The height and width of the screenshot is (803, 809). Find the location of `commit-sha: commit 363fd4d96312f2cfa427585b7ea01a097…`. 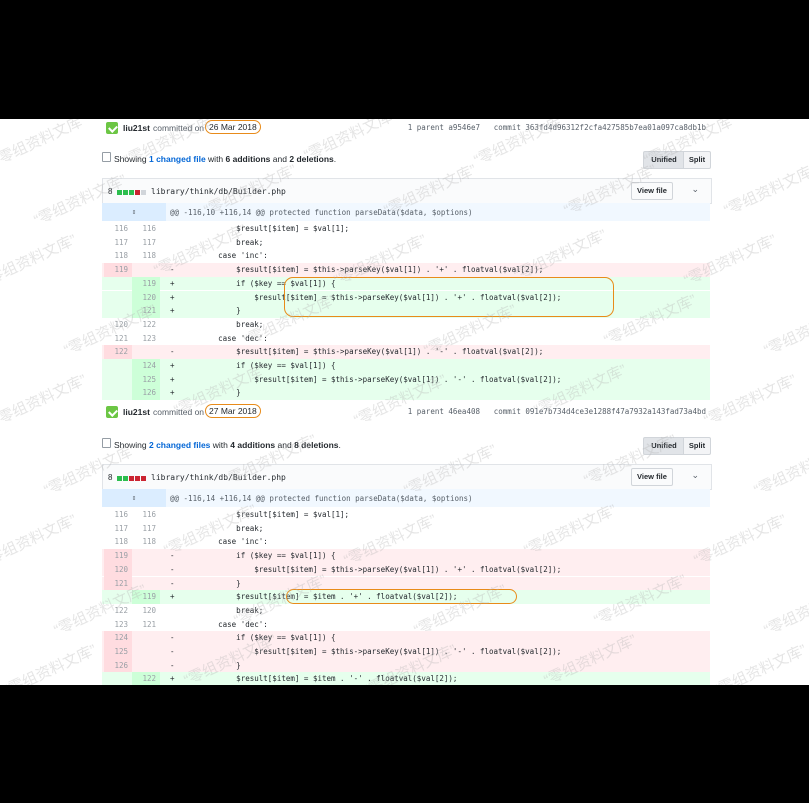

commit-sha: commit 363fd4d96312f2cfa427585b7ea01a097… is located at coordinates (599, 127).